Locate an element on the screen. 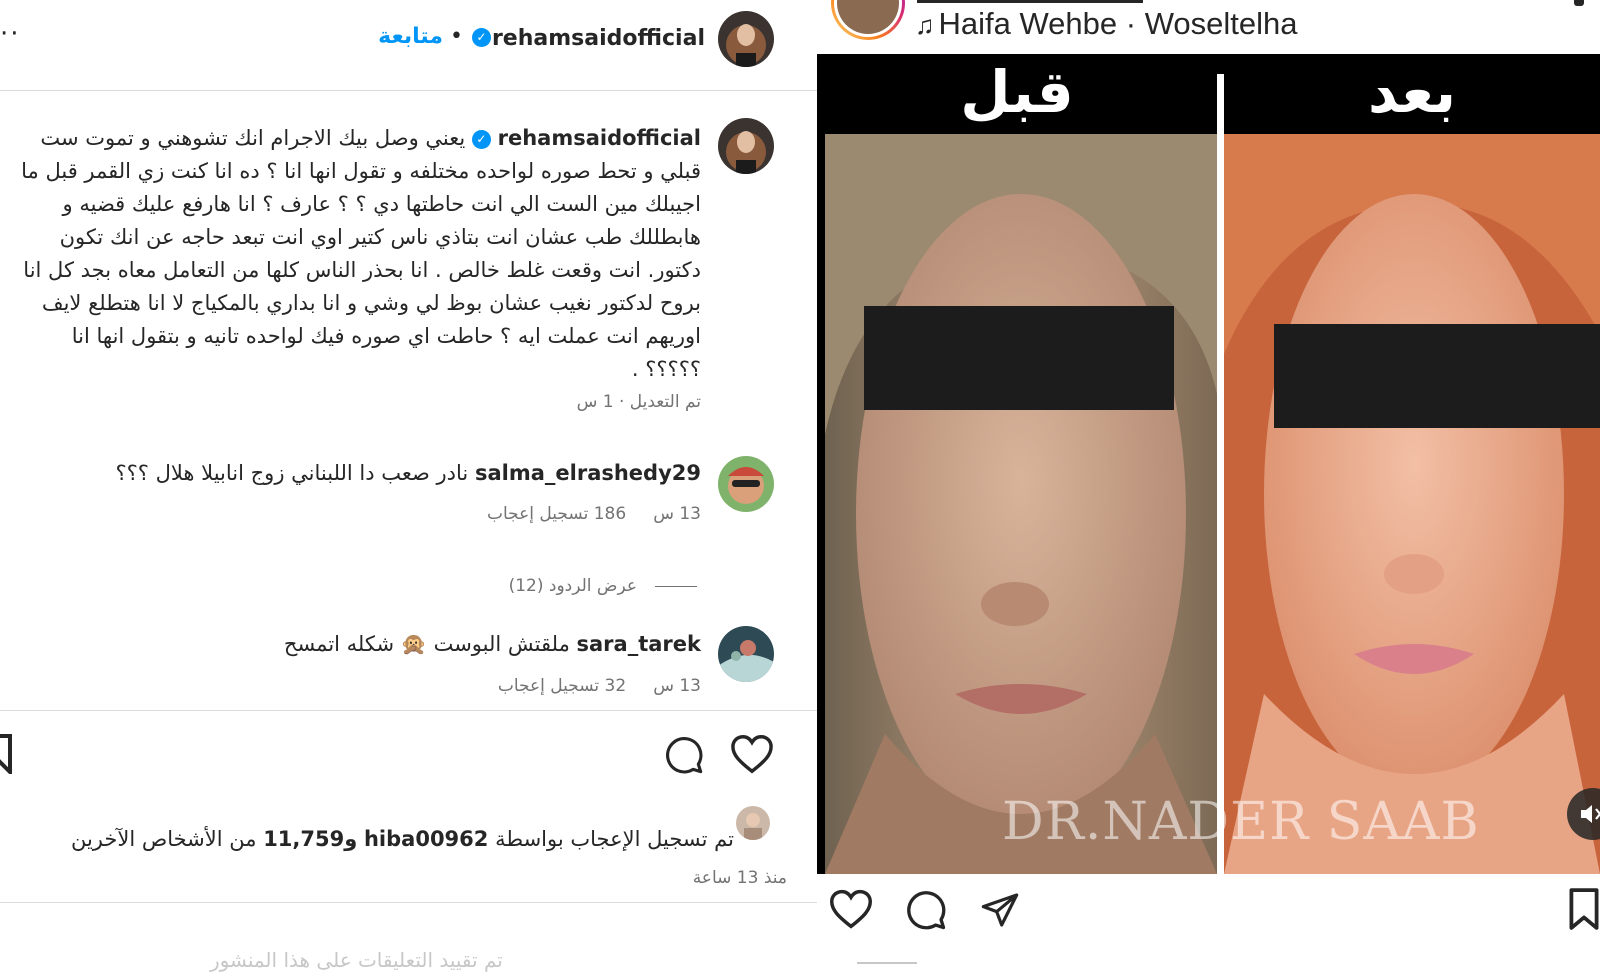  comment-1-likes: 186 تسجيل إعجاب is located at coordinates (556, 514).